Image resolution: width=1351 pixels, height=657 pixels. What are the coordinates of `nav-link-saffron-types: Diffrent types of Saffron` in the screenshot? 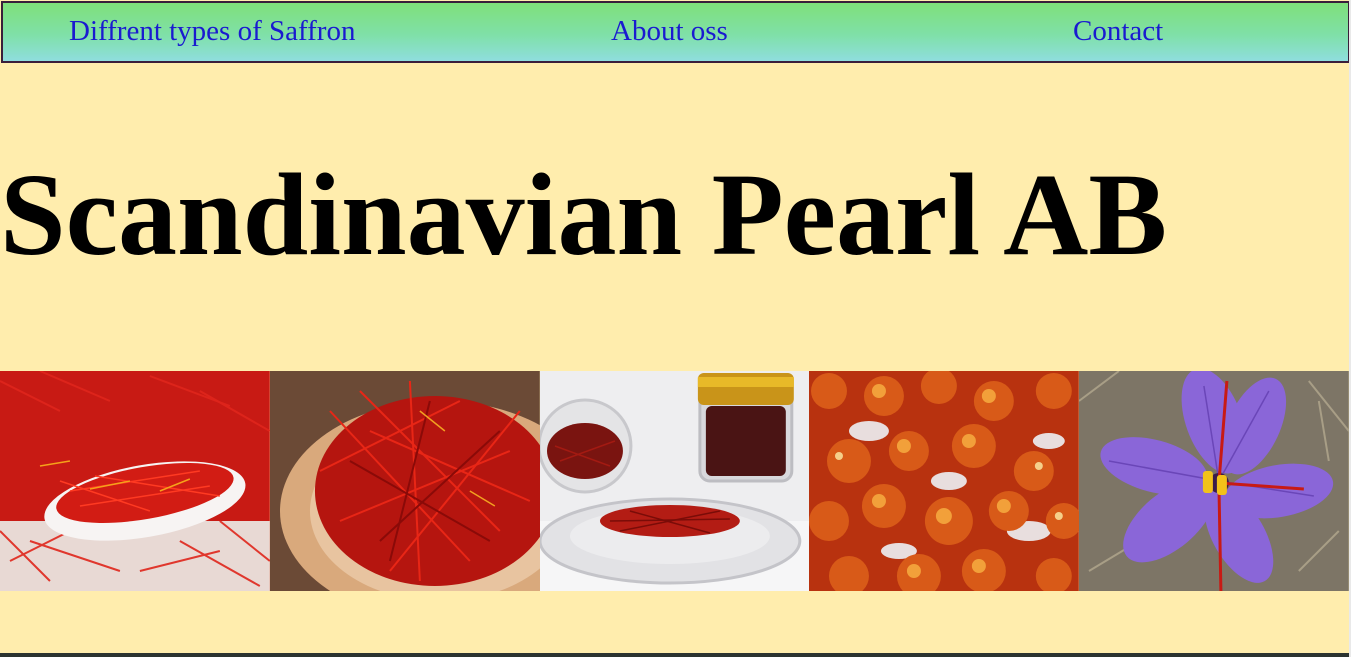 It's located at (212, 31).